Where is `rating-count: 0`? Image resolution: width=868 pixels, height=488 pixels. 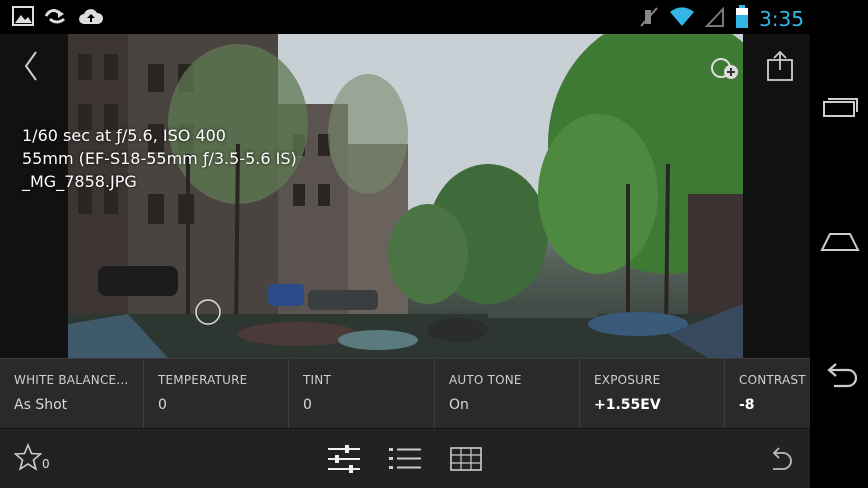 rating-count: 0 is located at coordinates (46, 464).